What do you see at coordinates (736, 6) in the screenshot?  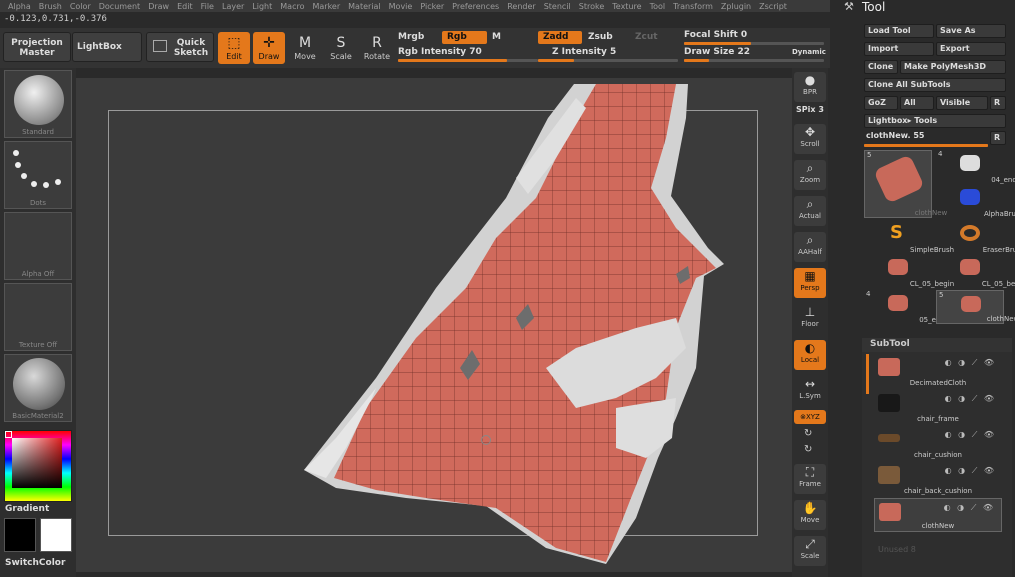 I see `menu-item-zplugin: Zplugin` at bounding box center [736, 6].